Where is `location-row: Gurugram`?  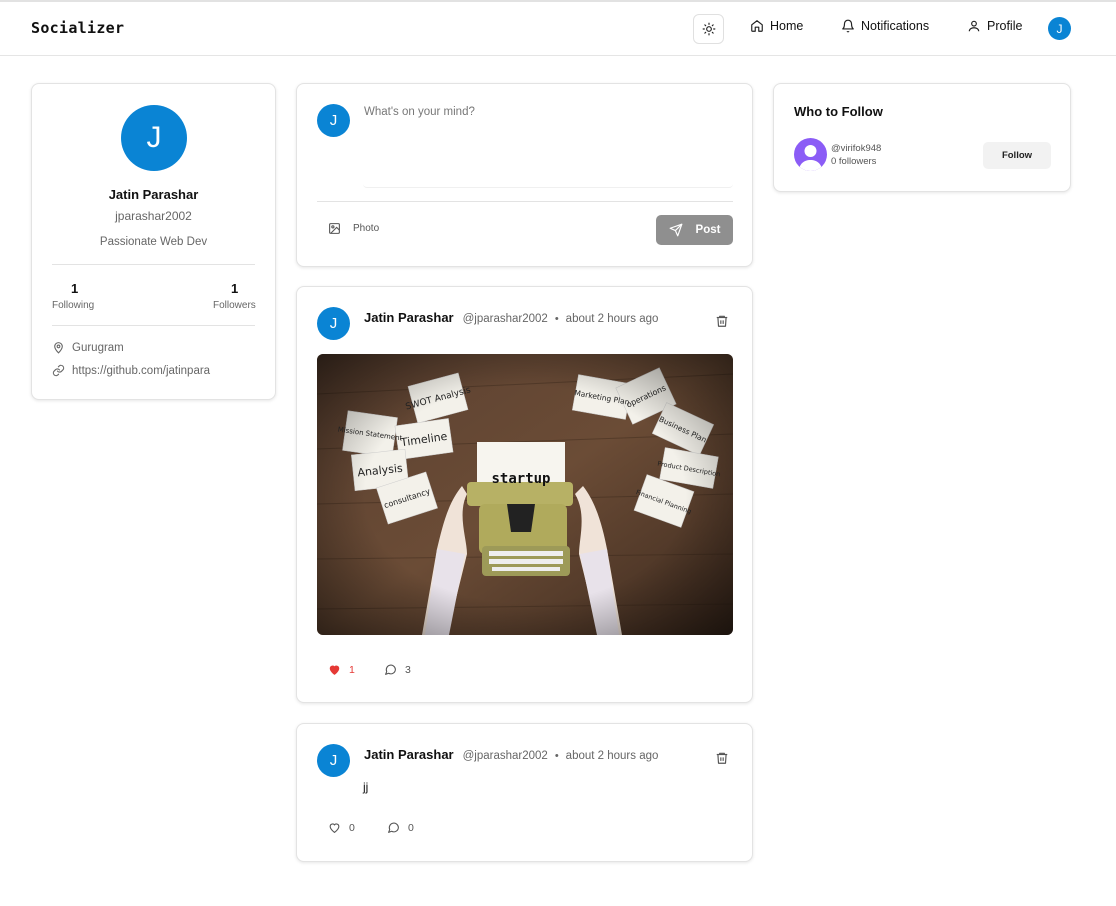
location-row: Gurugram is located at coordinates (88, 347).